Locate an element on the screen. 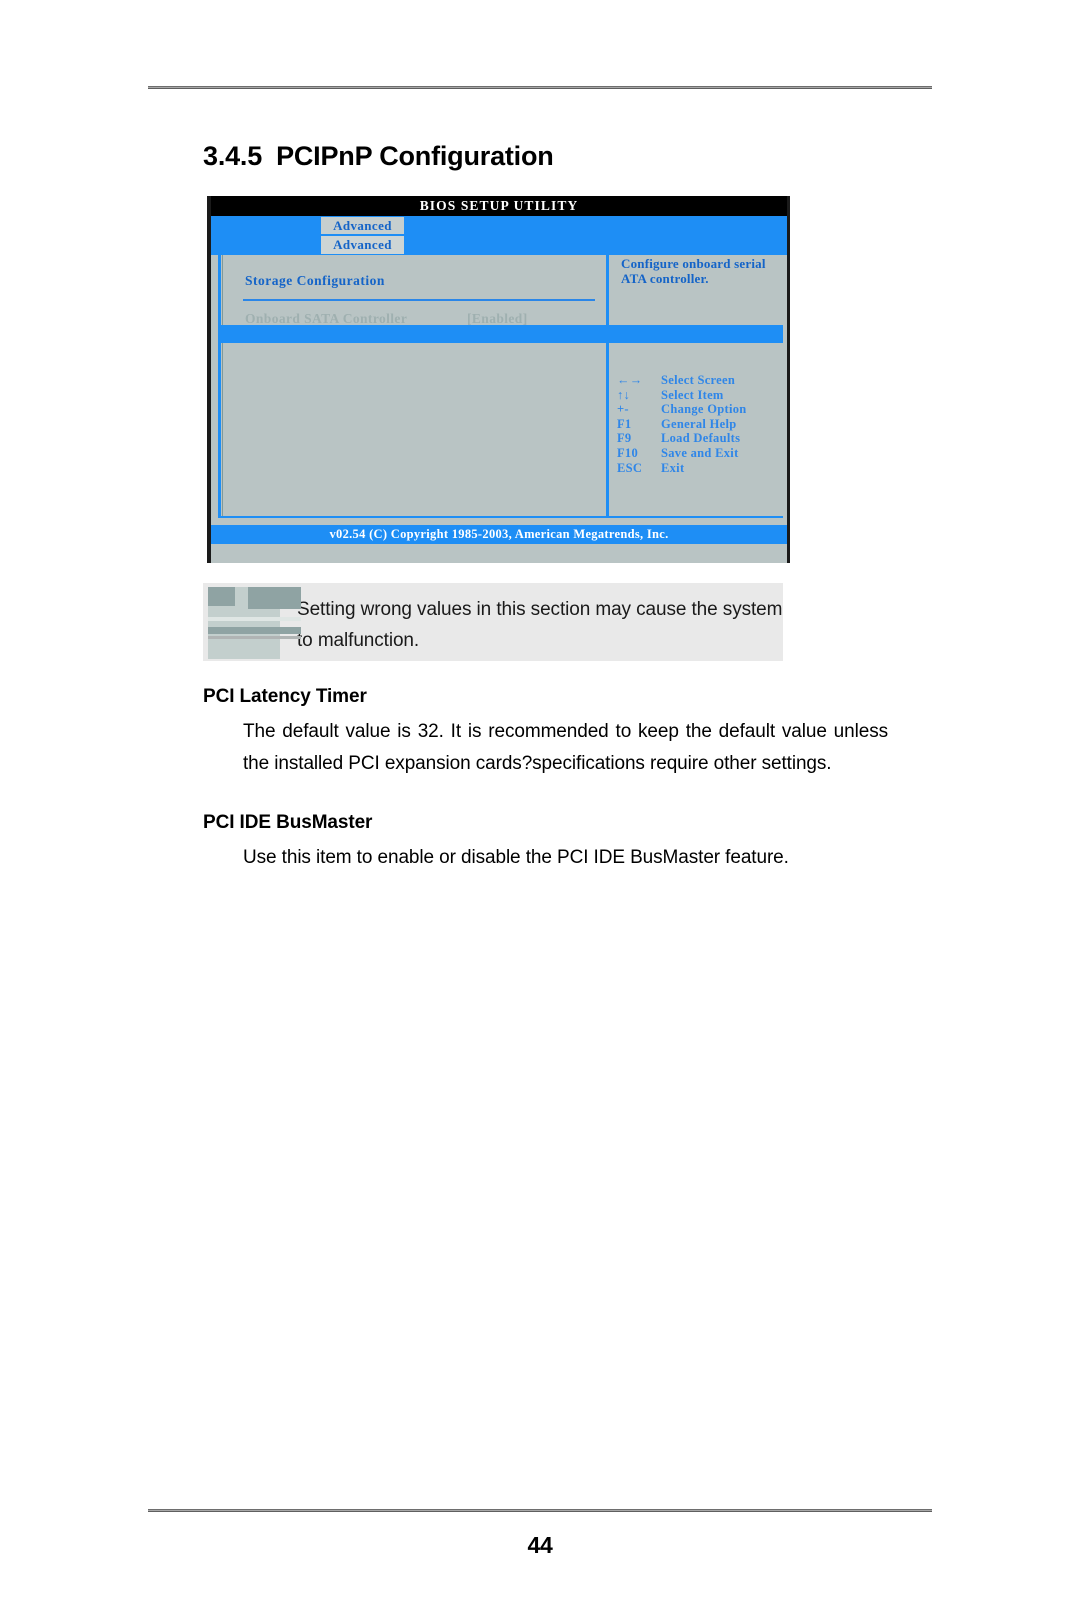  key-legend-row: +- Change Option is located at coordinates (682, 409).